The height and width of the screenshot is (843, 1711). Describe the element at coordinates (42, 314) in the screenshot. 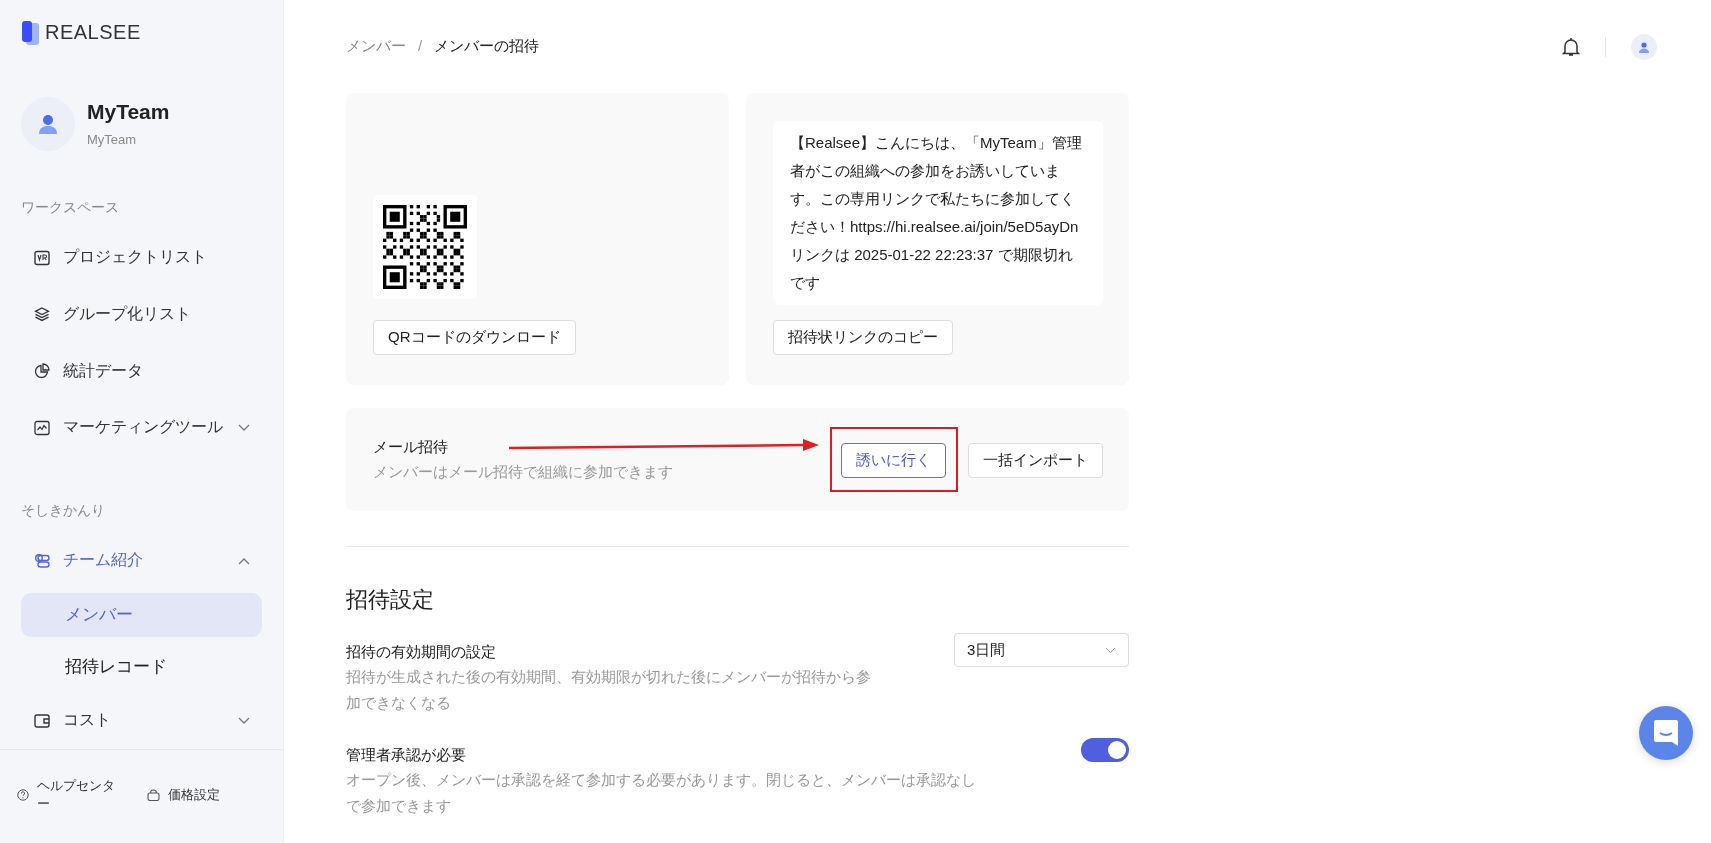

I see `layers-icon` at that location.